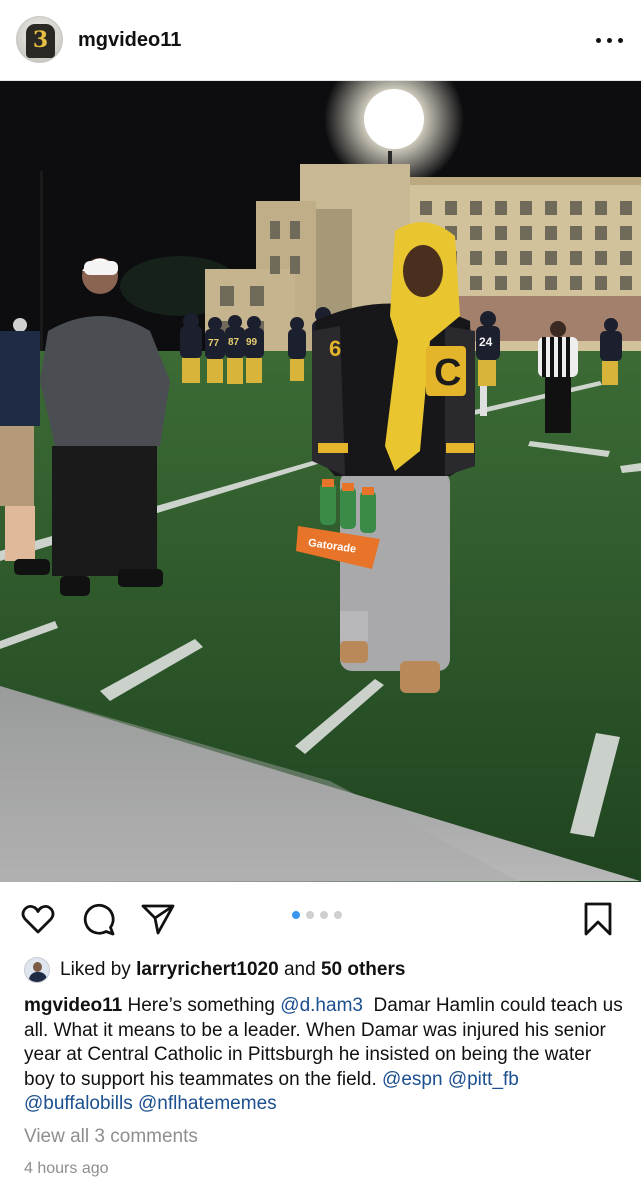  I want to click on caption-text-1: Here’s something, so click(201, 1005).